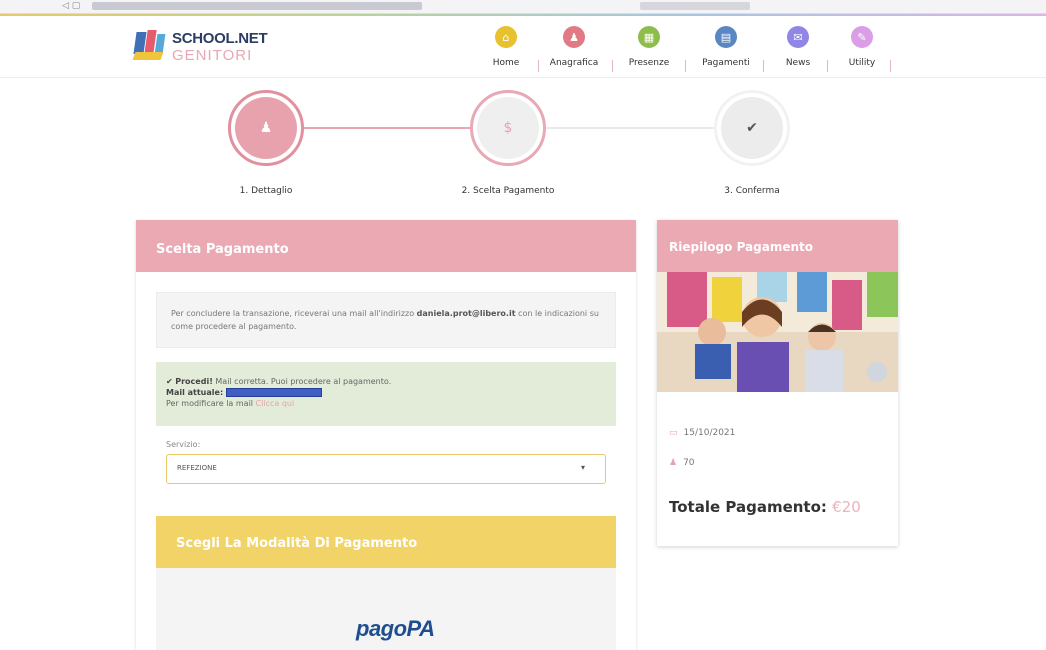 Image resolution: width=1046 pixels, height=650 pixels. I want to click on logo-mark-icon, so click(150, 45).